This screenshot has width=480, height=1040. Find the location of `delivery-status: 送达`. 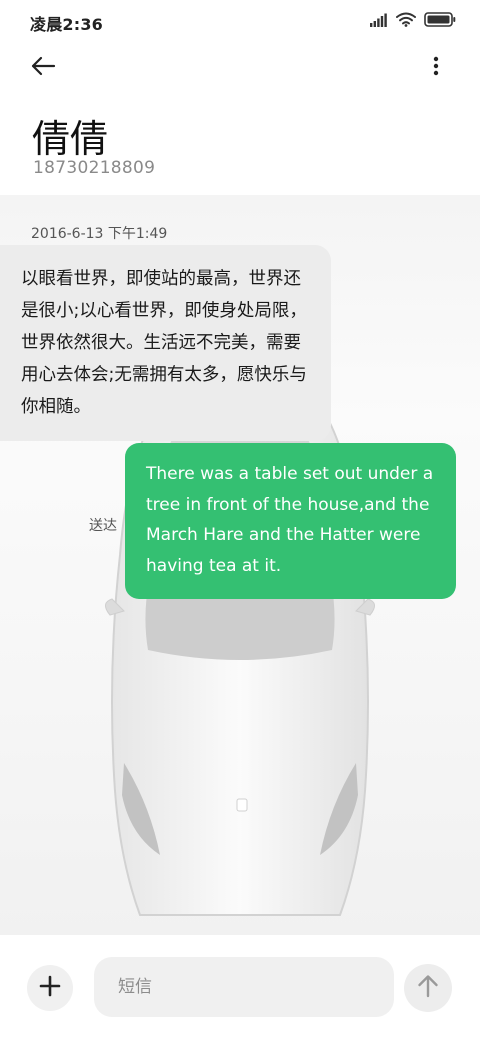

delivery-status: 送达 is located at coordinates (103, 526).